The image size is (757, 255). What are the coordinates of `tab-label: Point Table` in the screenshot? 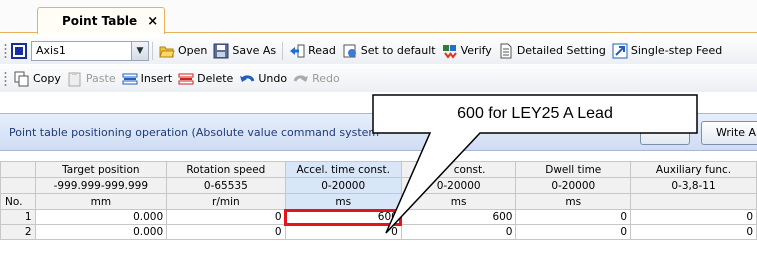 It's located at (100, 21).